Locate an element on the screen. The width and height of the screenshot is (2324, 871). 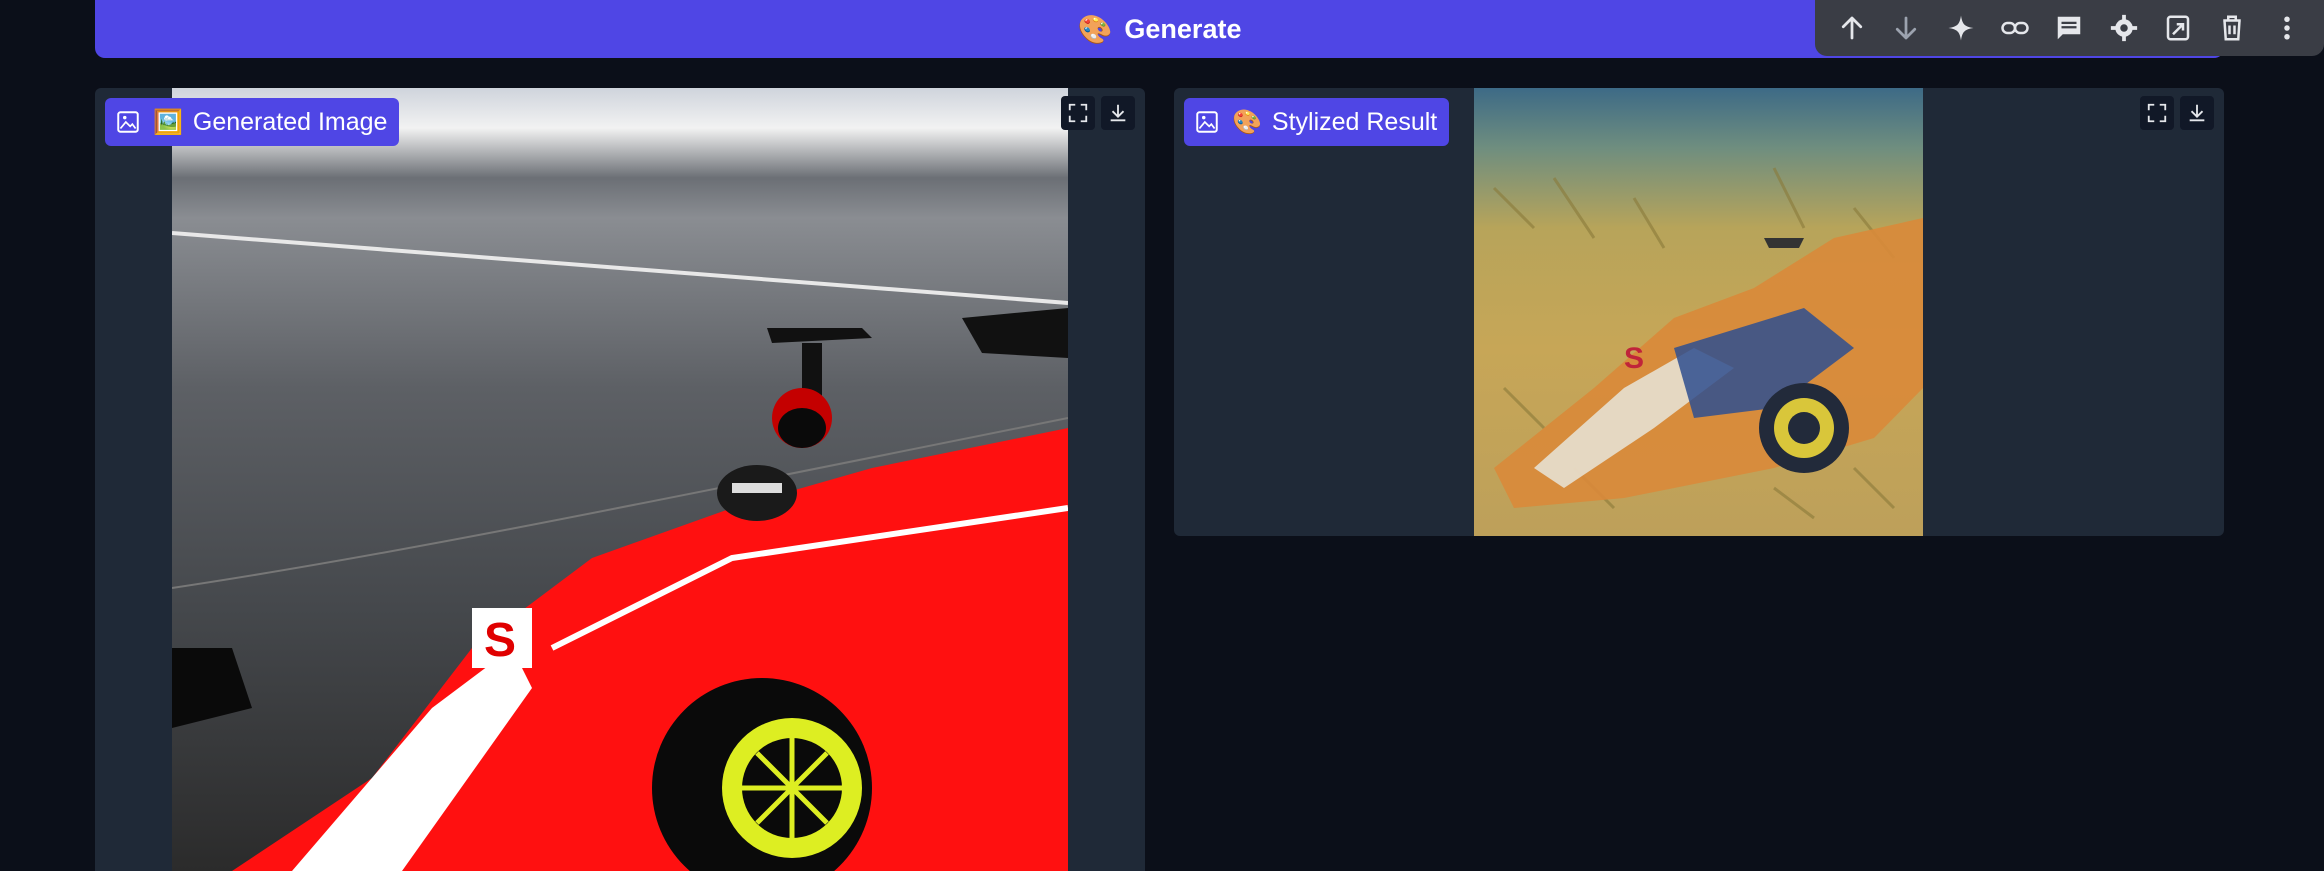
stylized-result-actions is located at coordinates (2177, 113).